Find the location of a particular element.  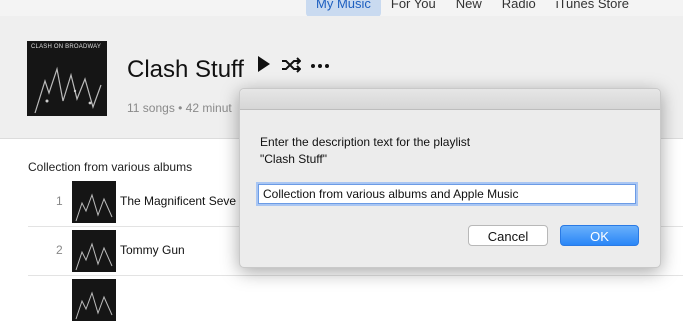

track-number: 2 is located at coordinates (59, 250).